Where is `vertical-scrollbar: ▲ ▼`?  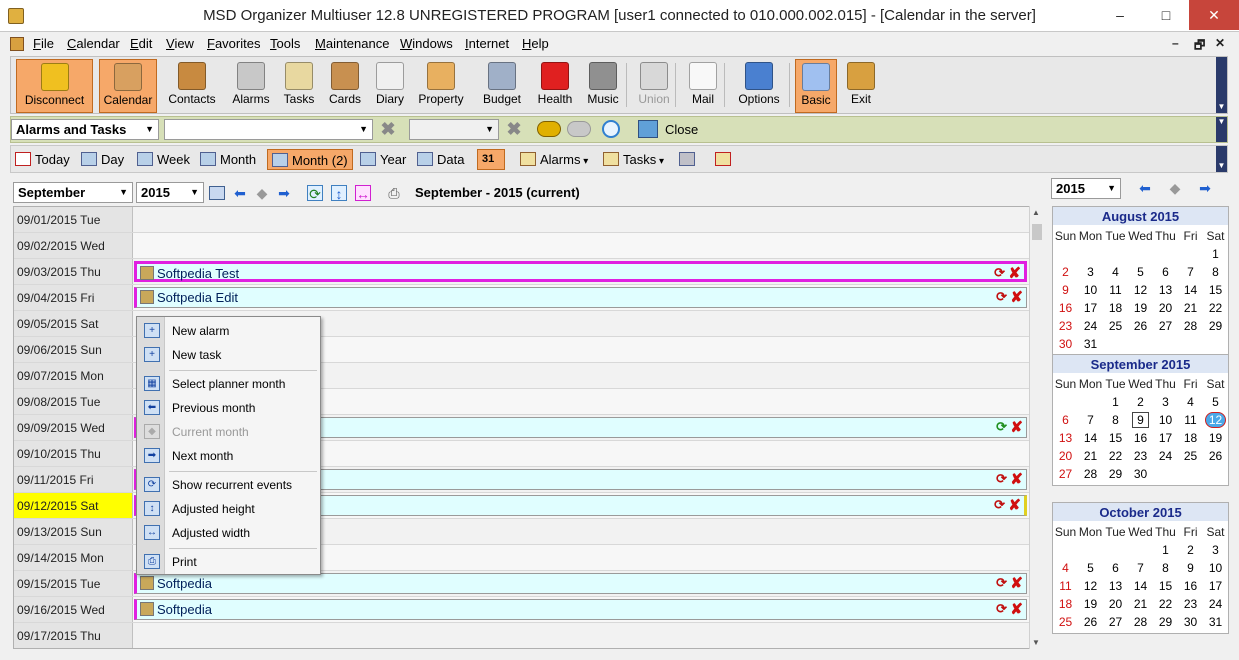 vertical-scrollbar: ▲ ▼ is located at coordinates (1036, 427).